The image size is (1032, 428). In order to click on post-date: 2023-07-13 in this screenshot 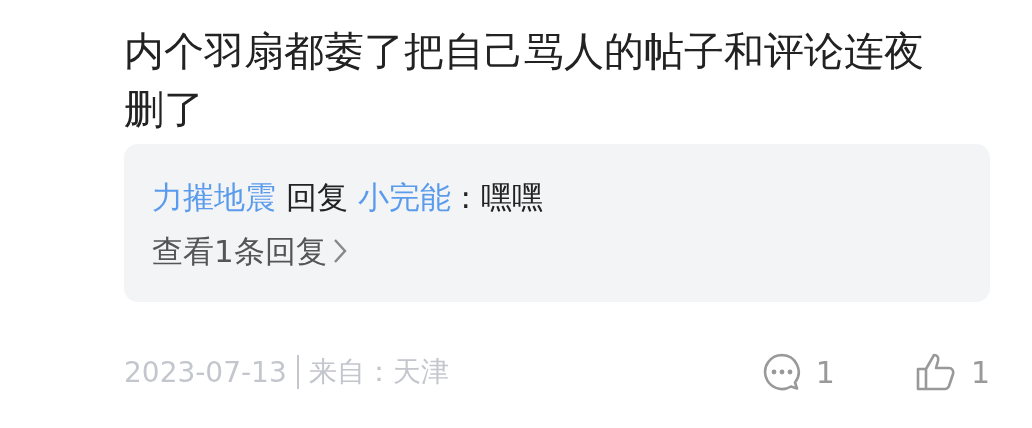, I will do `click(205, 372)`.